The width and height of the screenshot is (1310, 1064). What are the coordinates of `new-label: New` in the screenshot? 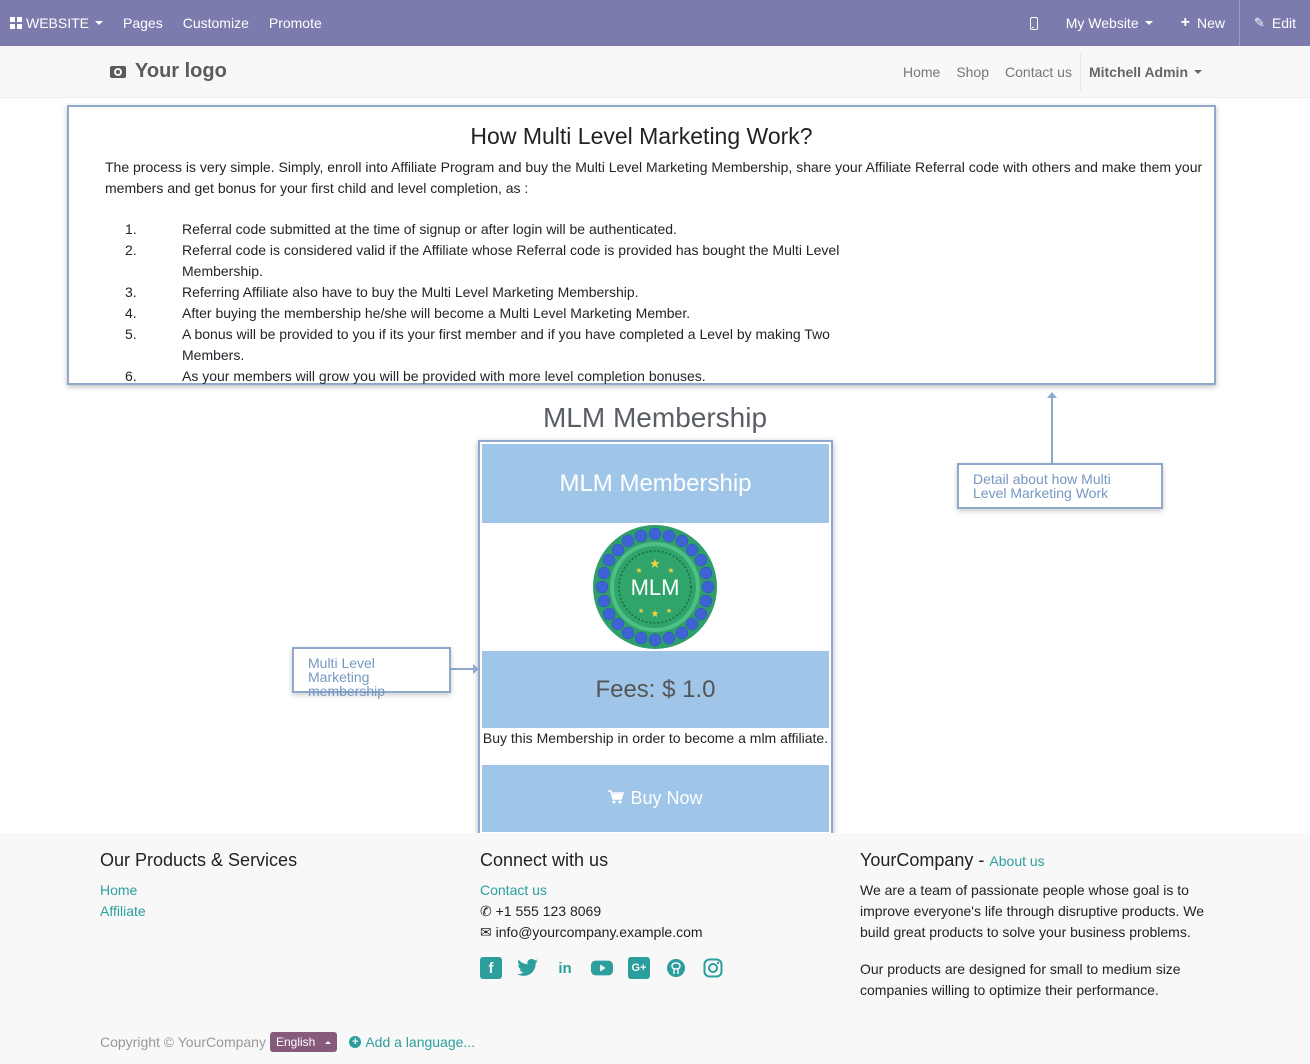 It's located at (1210, 23).